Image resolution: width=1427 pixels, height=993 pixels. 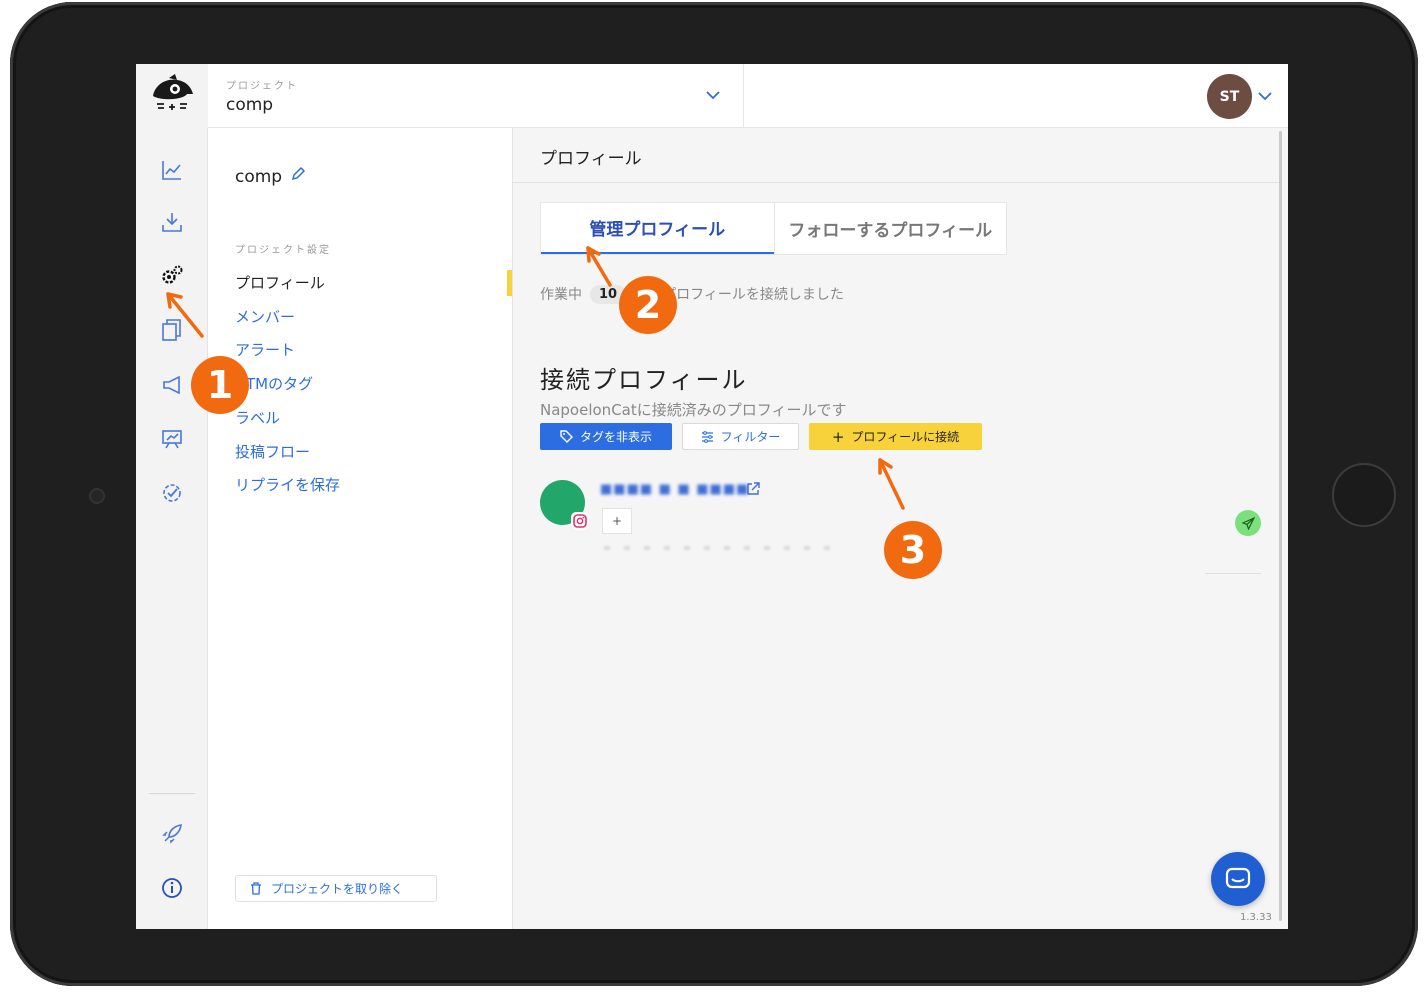 I want to click on project-selector-value: comp, so click(x=250, y=105).